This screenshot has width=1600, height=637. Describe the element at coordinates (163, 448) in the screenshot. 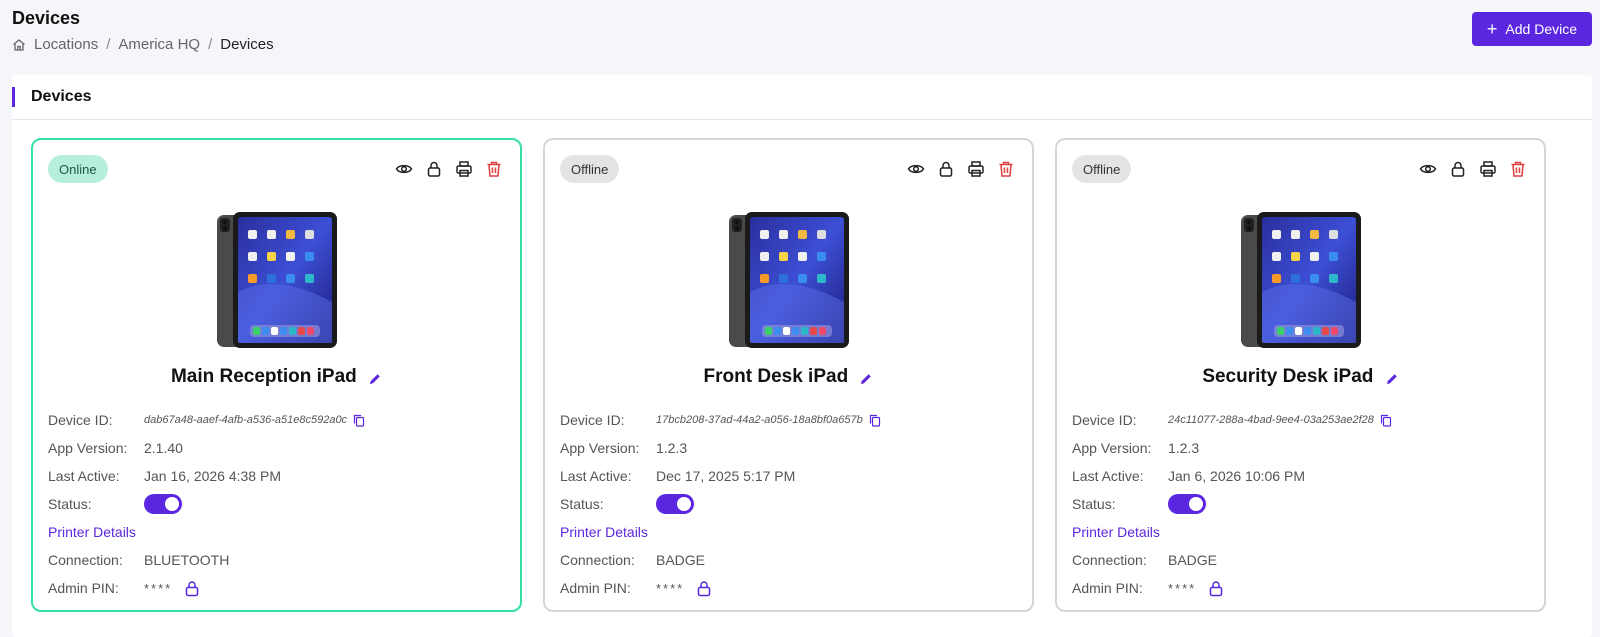

I see `app-version-value: 2.1.40` at that location.